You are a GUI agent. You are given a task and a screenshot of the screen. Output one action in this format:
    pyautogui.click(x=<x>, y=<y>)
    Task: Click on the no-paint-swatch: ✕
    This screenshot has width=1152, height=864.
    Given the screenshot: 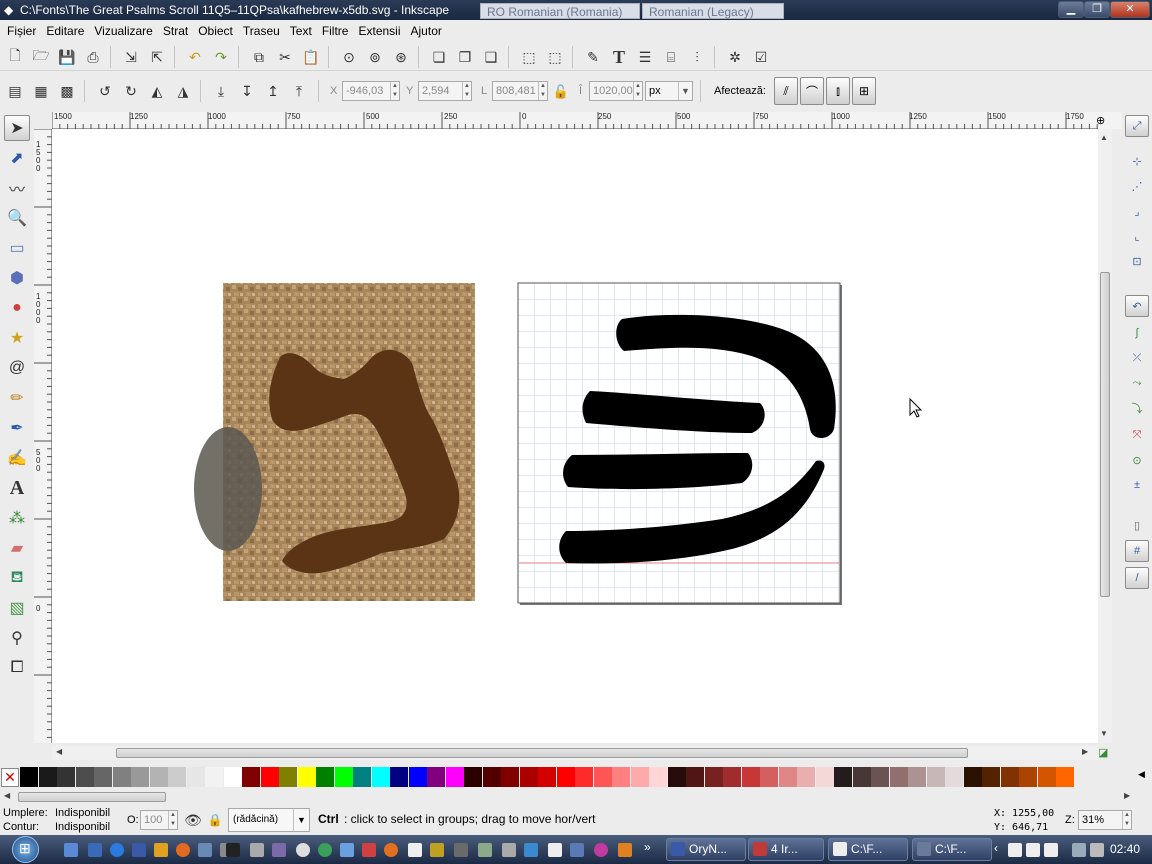 What is the action you would take?
    pyautogui.click(x=10, y=777)
    